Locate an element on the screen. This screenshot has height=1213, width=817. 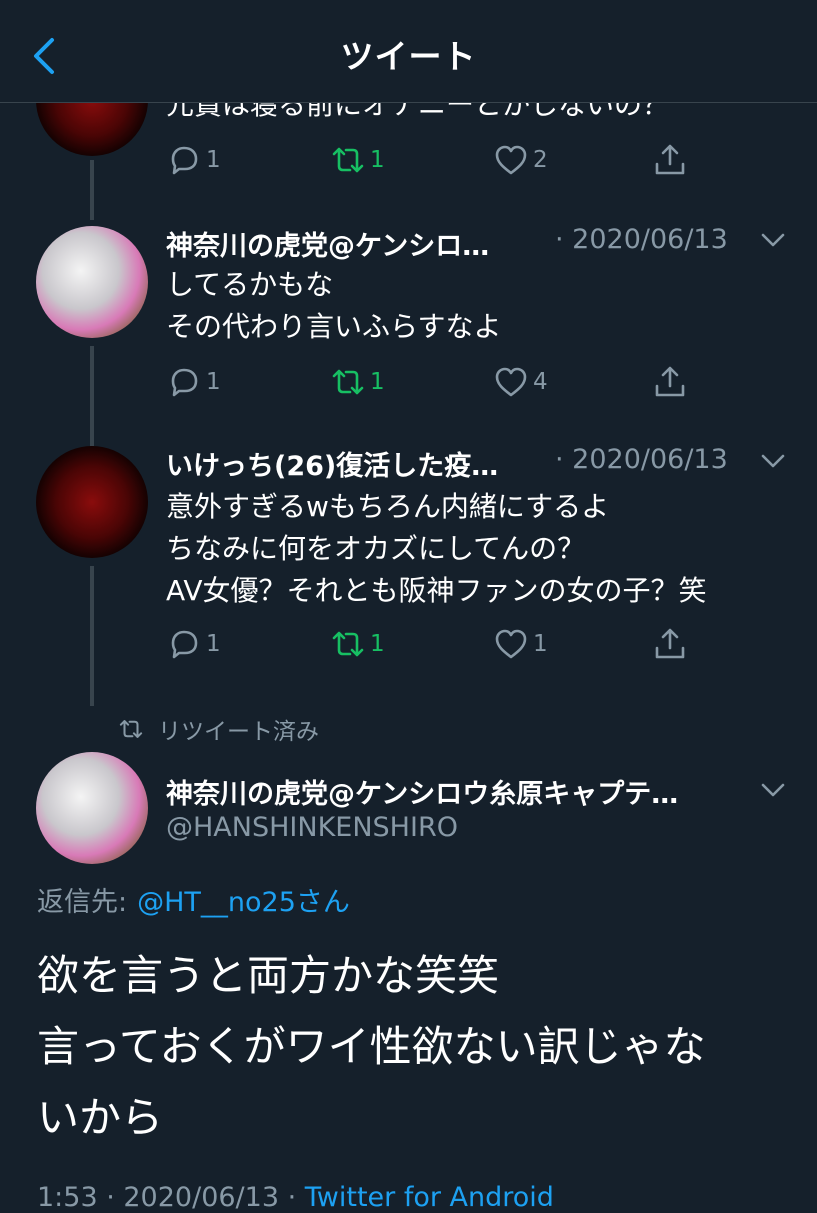
retweeted-label: リツイート済み is located at coordinates (238, 732).